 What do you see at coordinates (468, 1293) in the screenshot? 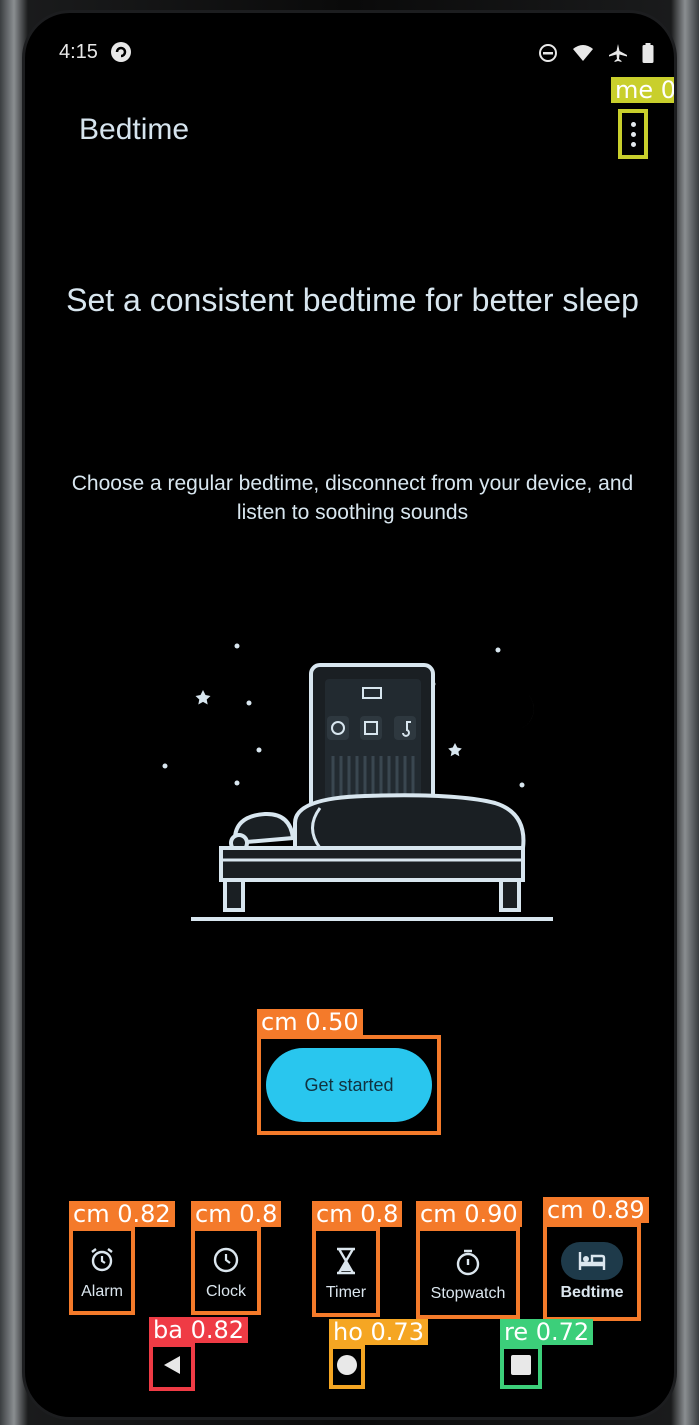
I see `nav-label-stopwatch: Stopwatch` at bounding box center [468, 1293].